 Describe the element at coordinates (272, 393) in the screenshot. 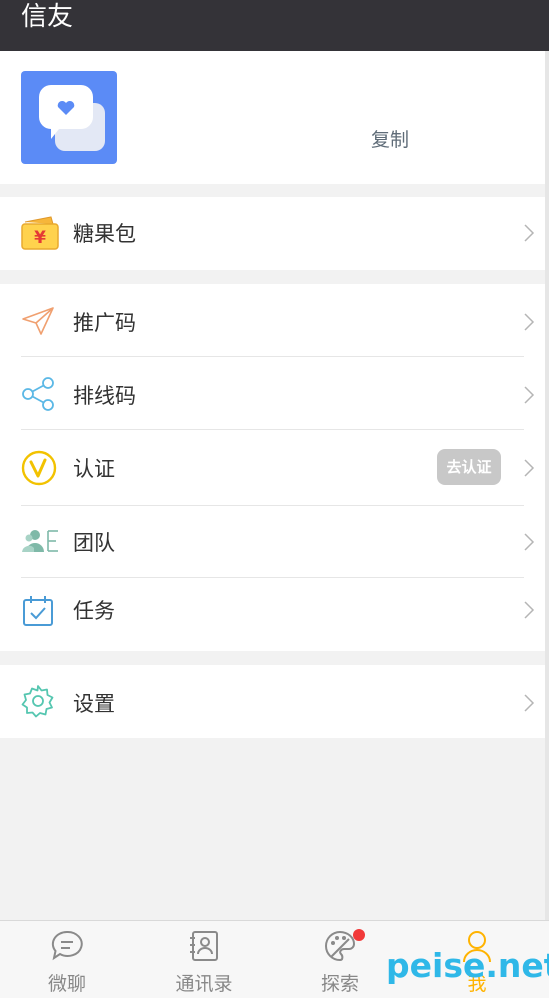

I see `menu-item-share-code: 排线码` at that location.